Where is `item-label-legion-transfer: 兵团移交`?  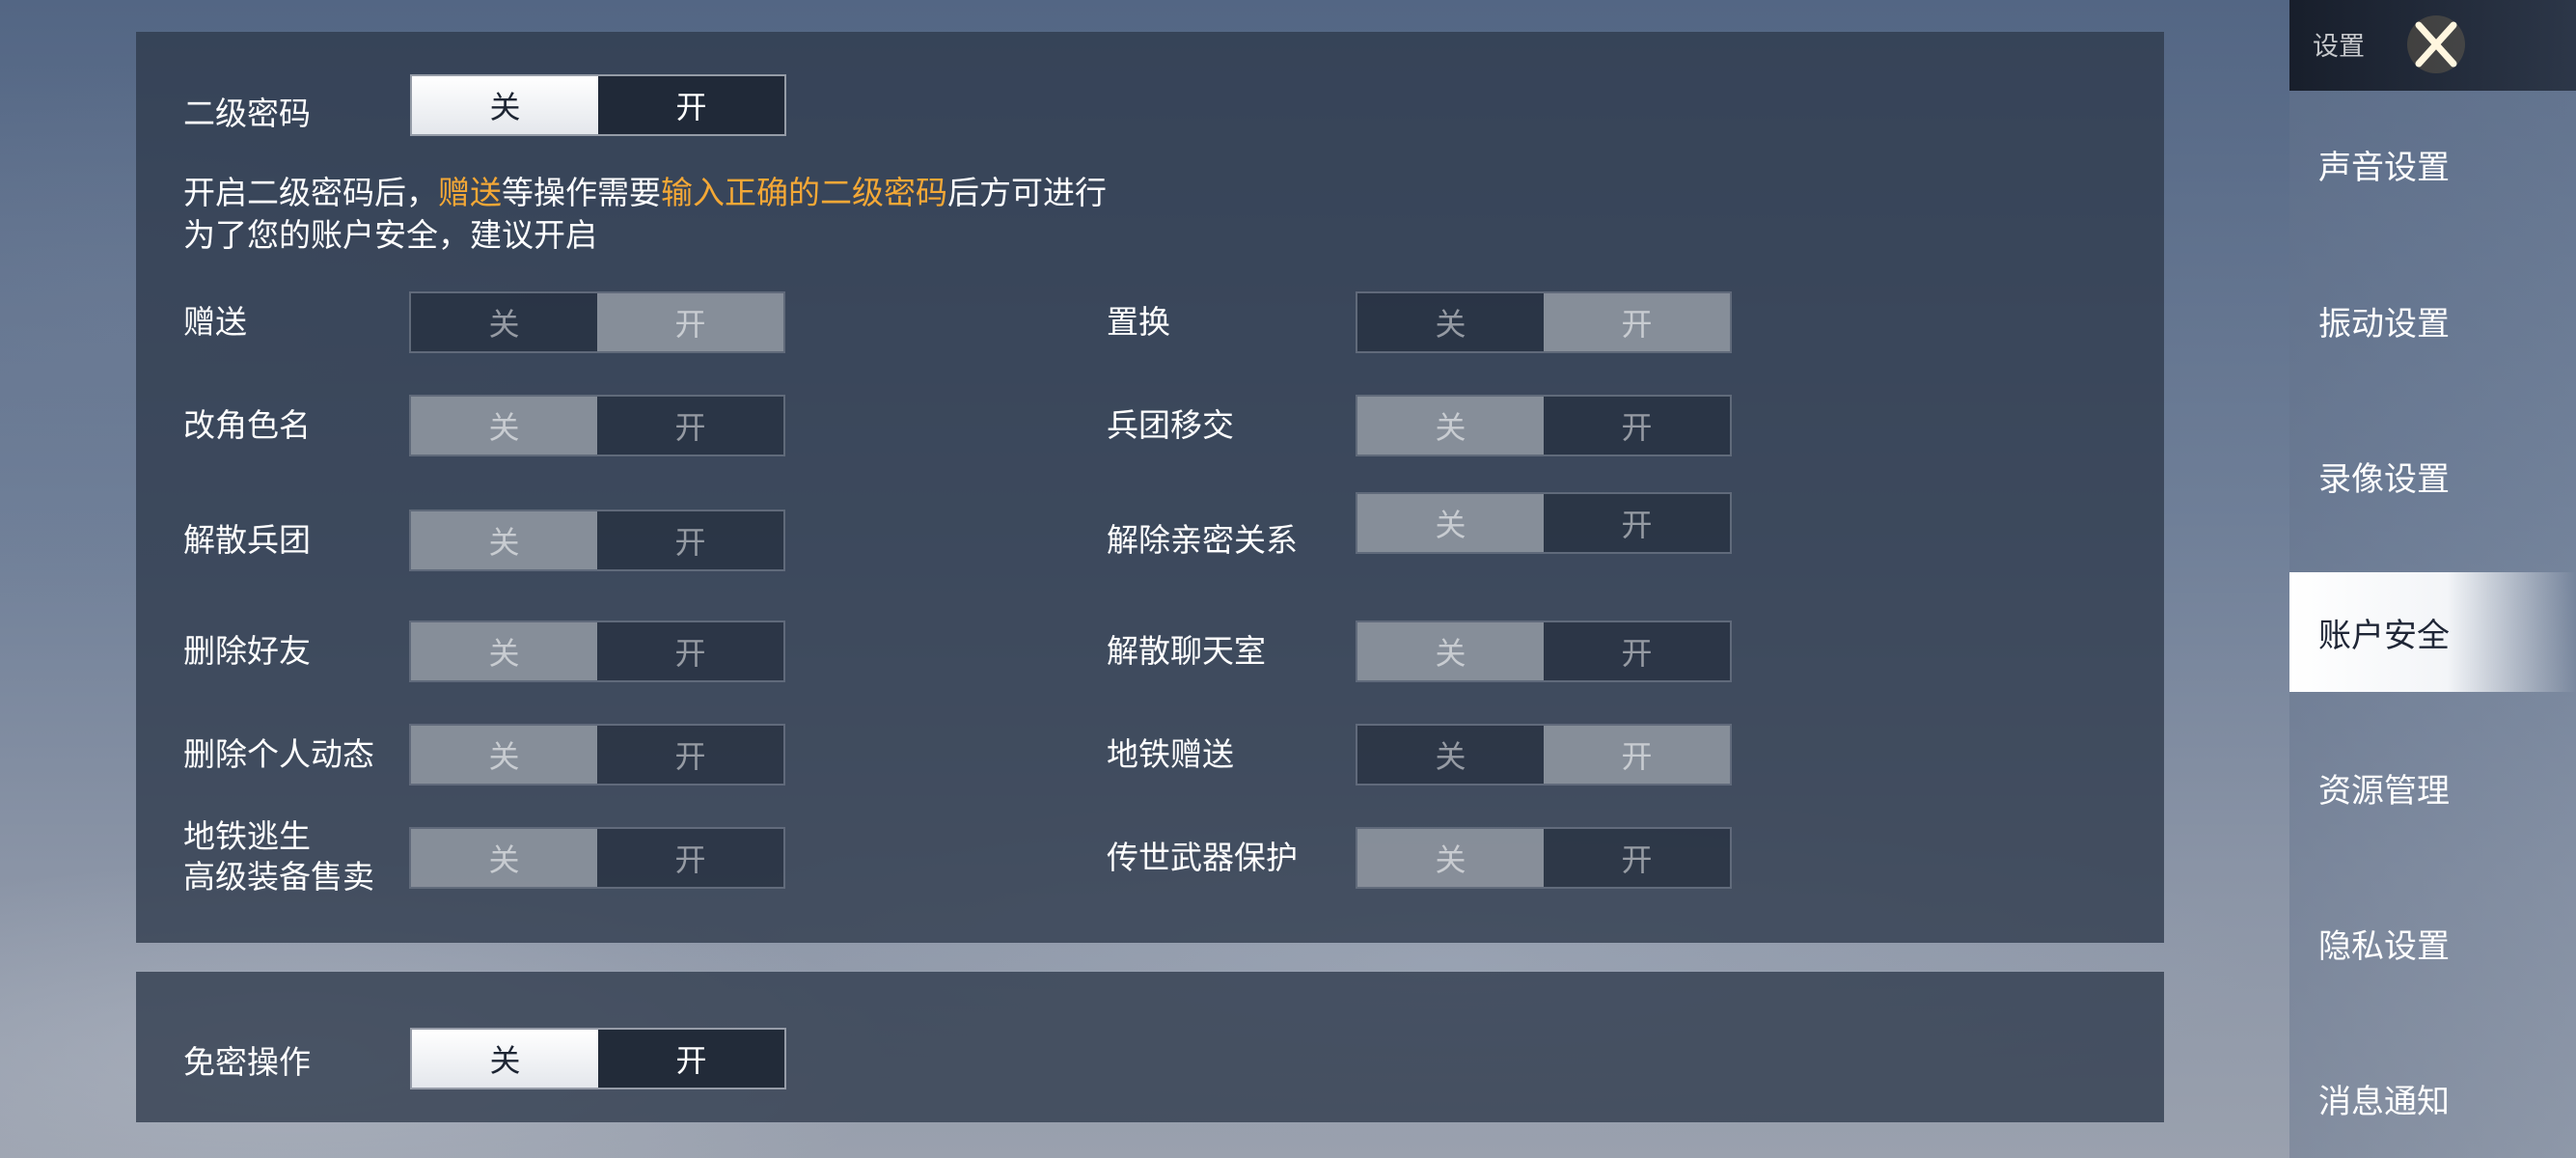
item-label-legion-transfer: 兵团移交 is located at coordinates (1170, 425).